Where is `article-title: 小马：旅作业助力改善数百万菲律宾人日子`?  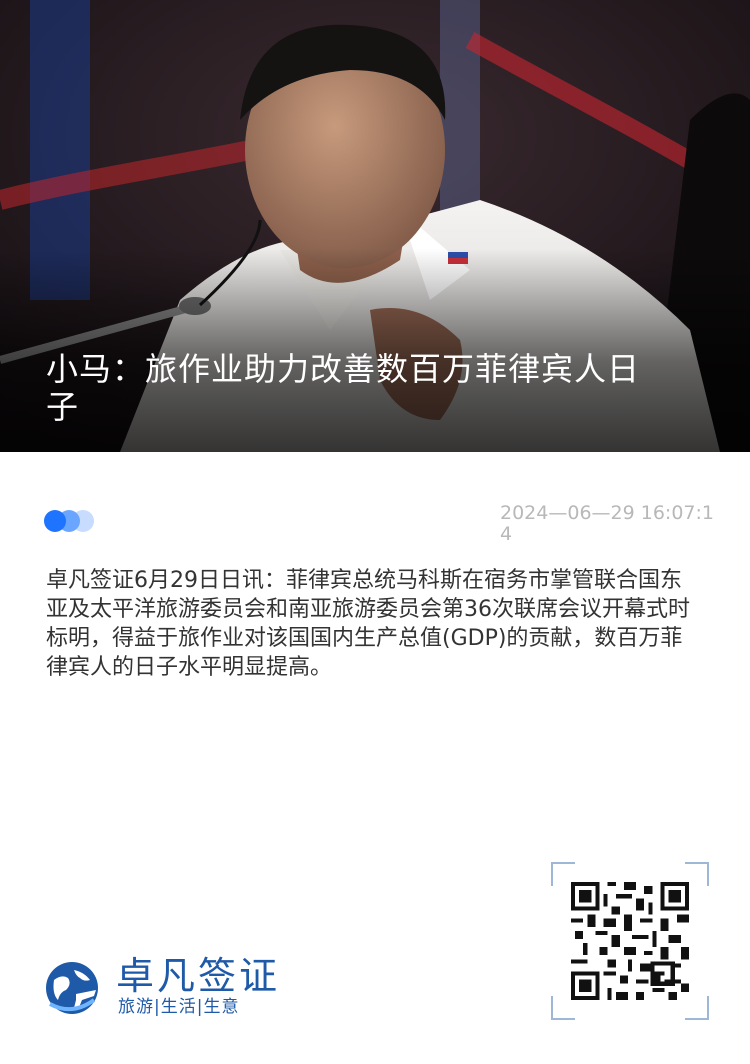
article-title: 小马：旅作业助力改善数百万菲律宾人日子 is located at coordinates (343, 388).